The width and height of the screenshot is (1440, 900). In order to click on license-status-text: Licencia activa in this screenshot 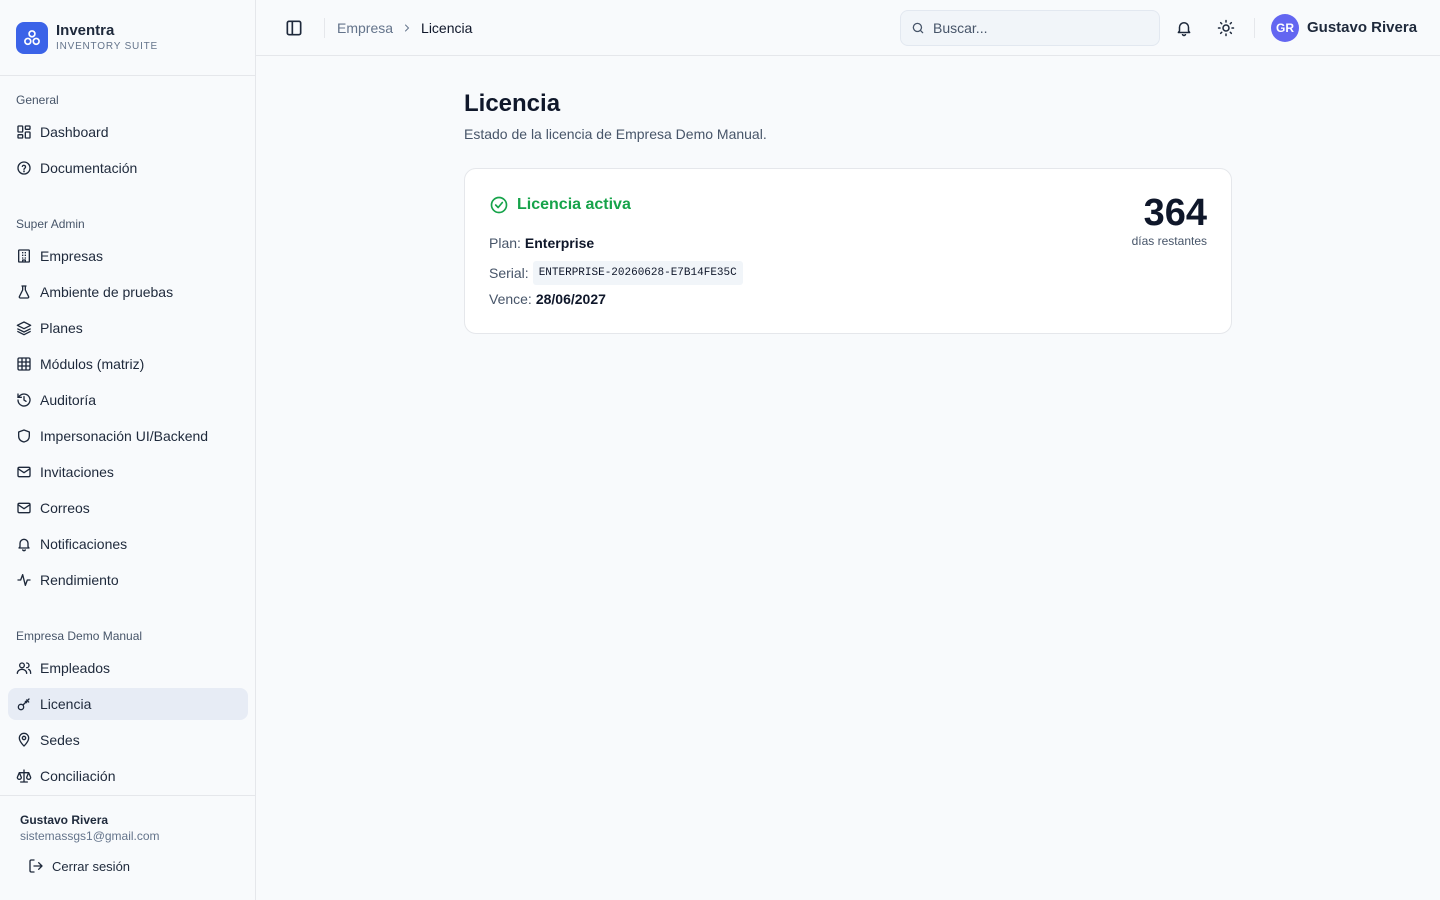, I will do `click(574, 204)`.